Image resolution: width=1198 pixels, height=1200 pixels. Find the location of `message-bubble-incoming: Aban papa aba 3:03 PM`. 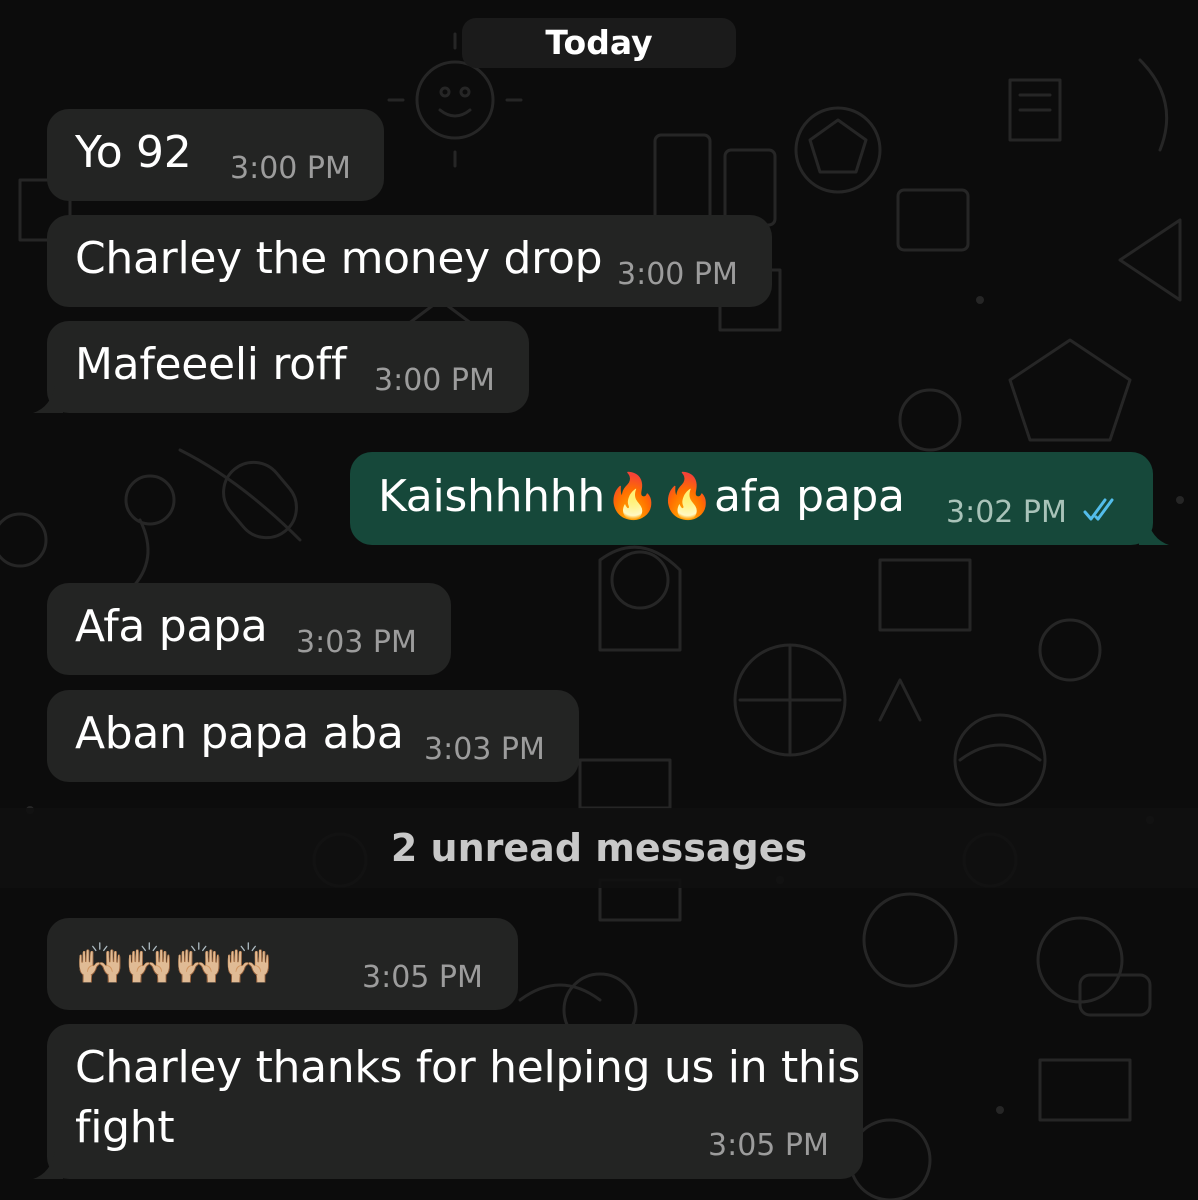

message-bubble-incoming: Aban papa aba 3:03 PM is located at coordinates (313, 736).